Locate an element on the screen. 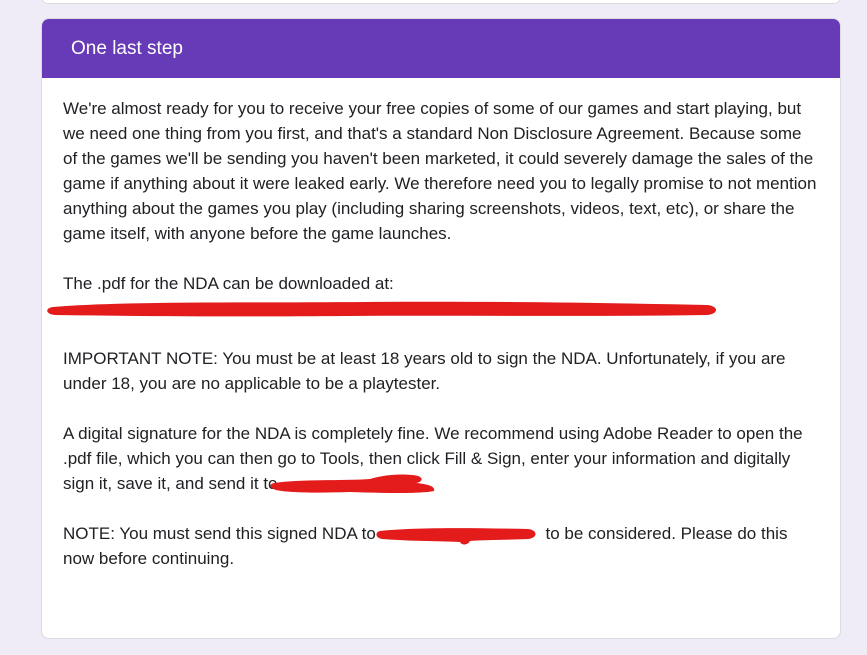 Image resolution: width=867 pixels, height=655 pixels. previous-section-card is located at coordinates (441, 2).